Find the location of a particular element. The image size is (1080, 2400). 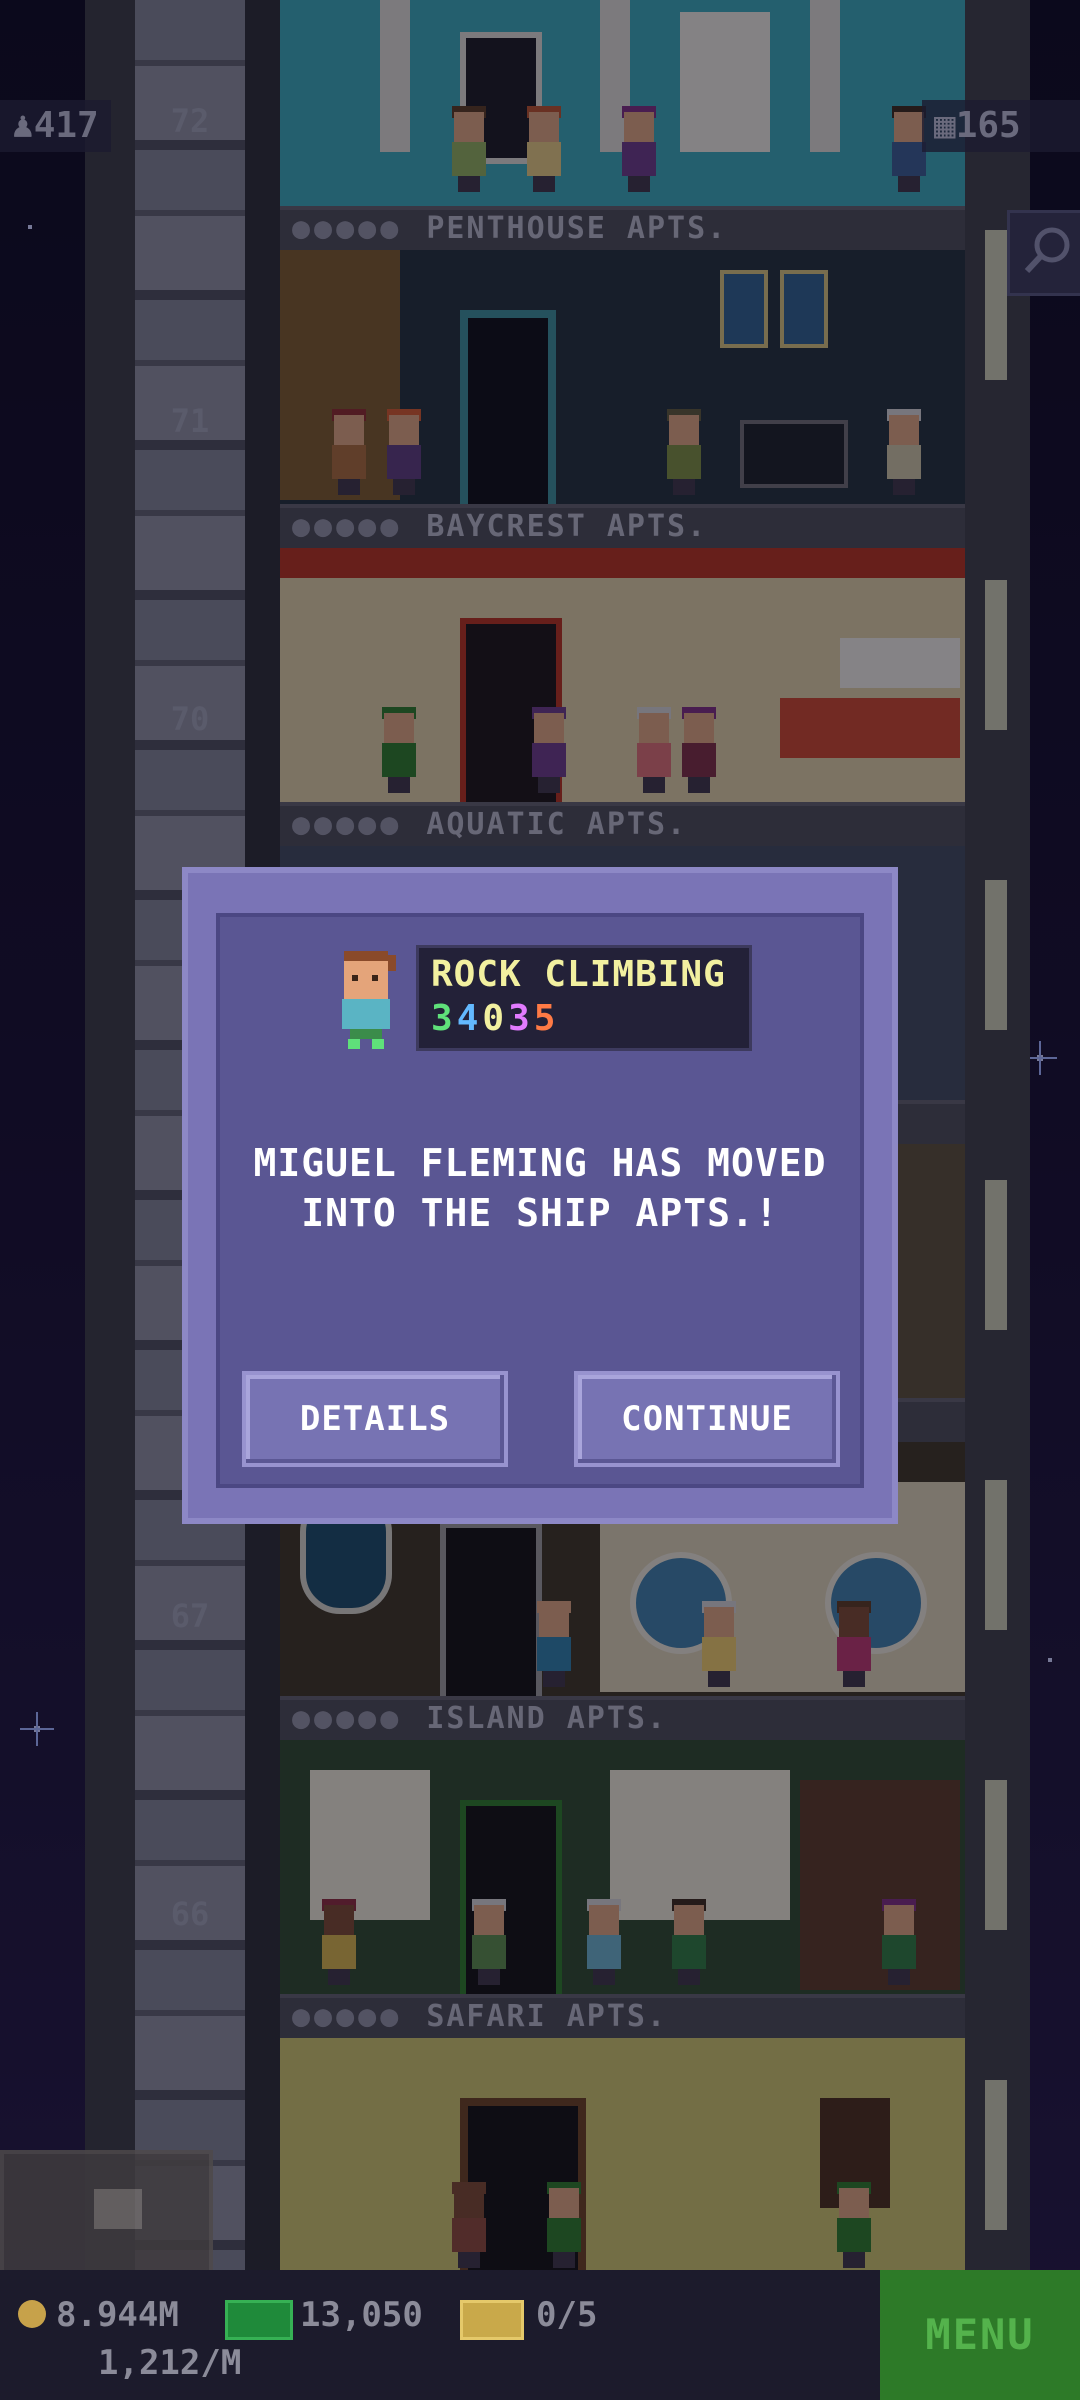

skill-digit: 0 is located at coordinates (495, 1018).